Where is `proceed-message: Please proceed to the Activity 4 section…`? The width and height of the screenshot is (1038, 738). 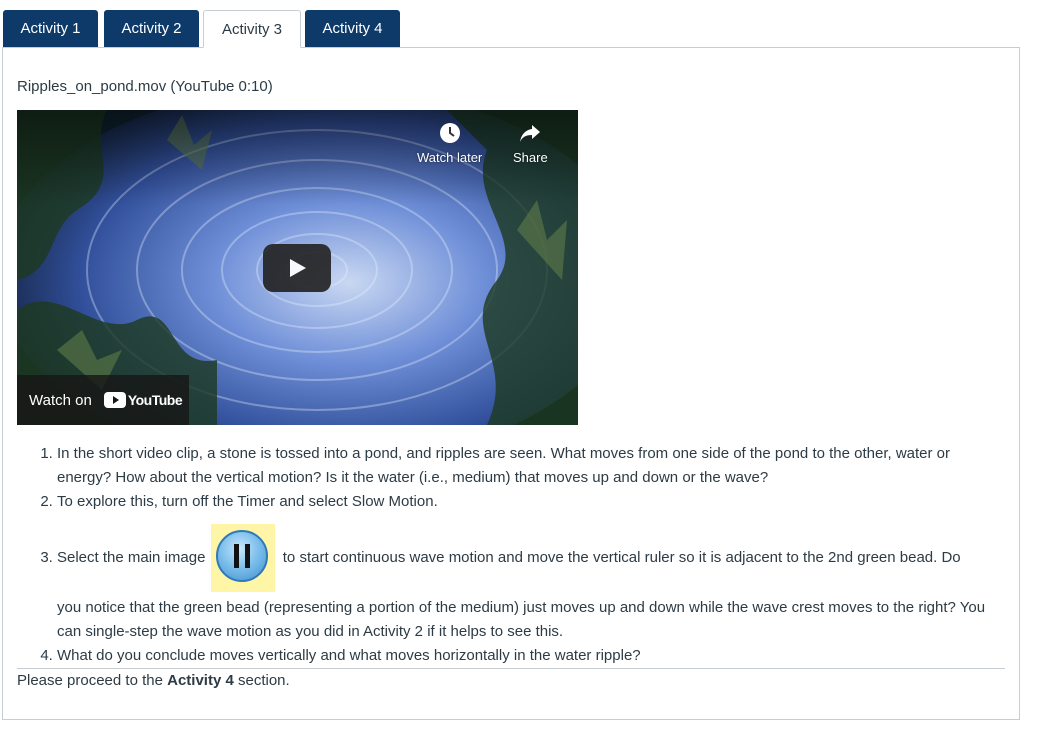
proceed-message: Please proceed to the Activity 4 section… is located at coordinates (153, 680).